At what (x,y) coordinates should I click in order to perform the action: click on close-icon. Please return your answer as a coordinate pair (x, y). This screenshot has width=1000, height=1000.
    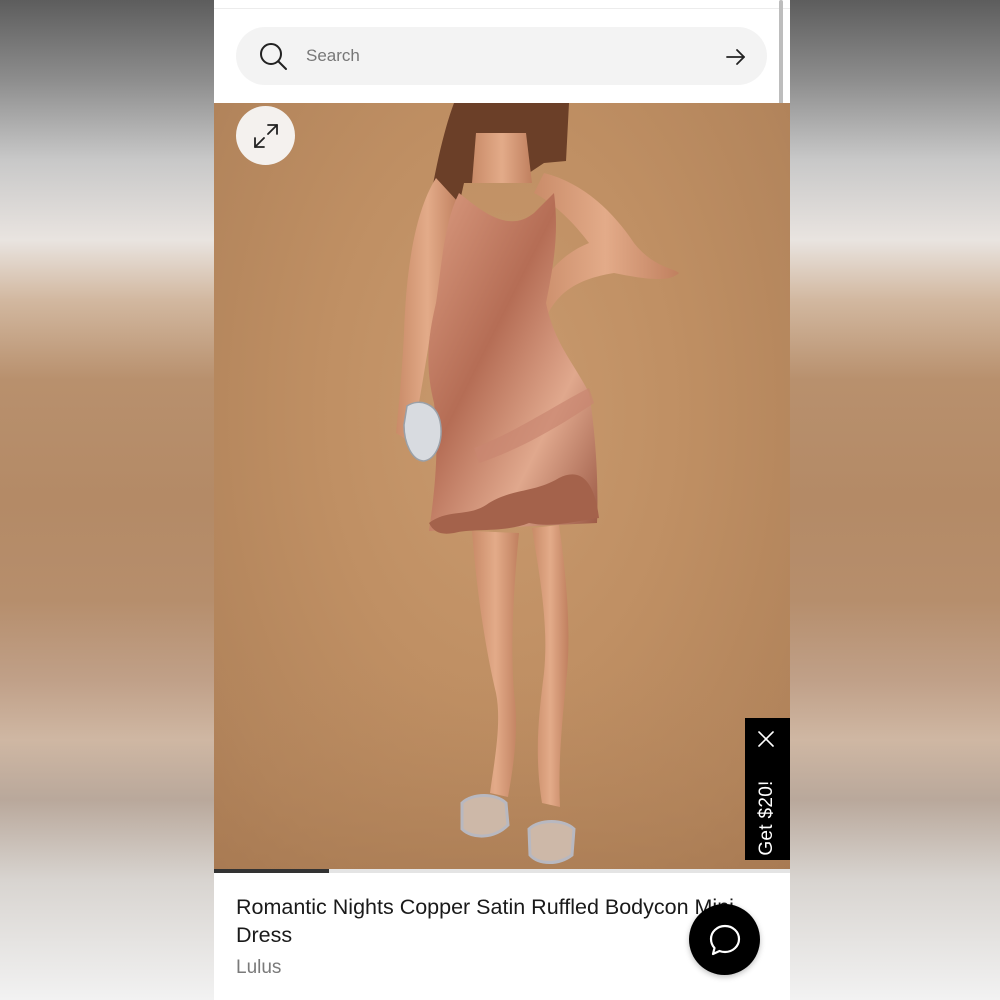
    Looking at the image, I should click on (766, 739).